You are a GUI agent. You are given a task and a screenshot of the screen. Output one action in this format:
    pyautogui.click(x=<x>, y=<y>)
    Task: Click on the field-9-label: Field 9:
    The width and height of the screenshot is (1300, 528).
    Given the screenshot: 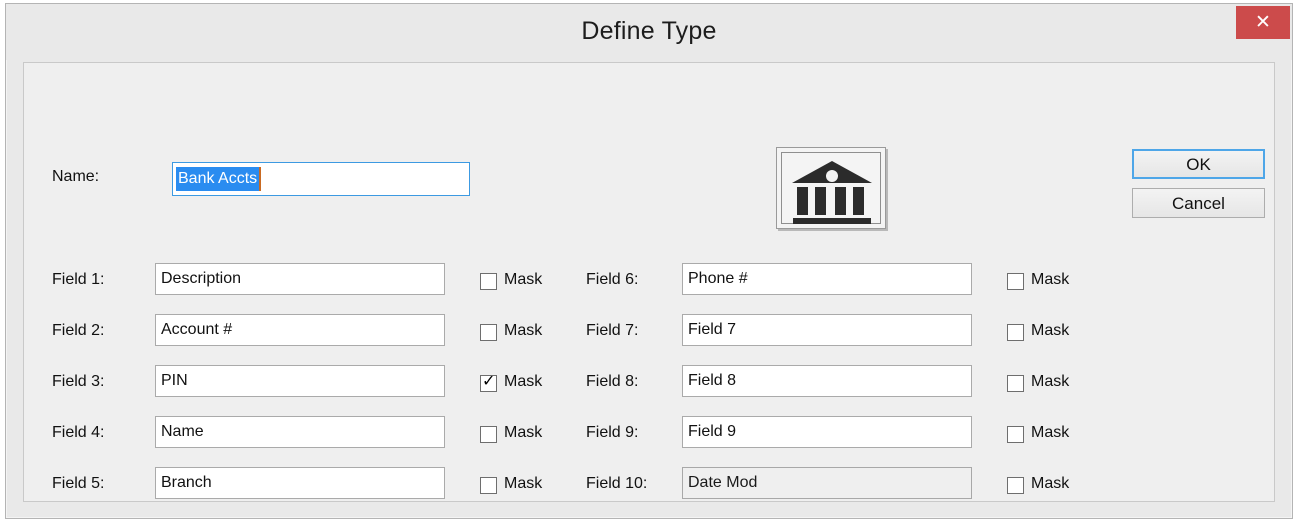 What is the action you would take?
    pyautogui.click(x=612, y=432)
    